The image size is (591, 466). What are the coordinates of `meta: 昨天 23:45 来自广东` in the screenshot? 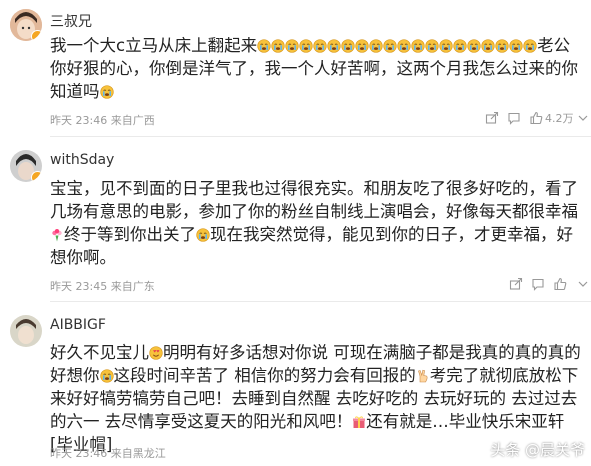 It's located at (102, 286).